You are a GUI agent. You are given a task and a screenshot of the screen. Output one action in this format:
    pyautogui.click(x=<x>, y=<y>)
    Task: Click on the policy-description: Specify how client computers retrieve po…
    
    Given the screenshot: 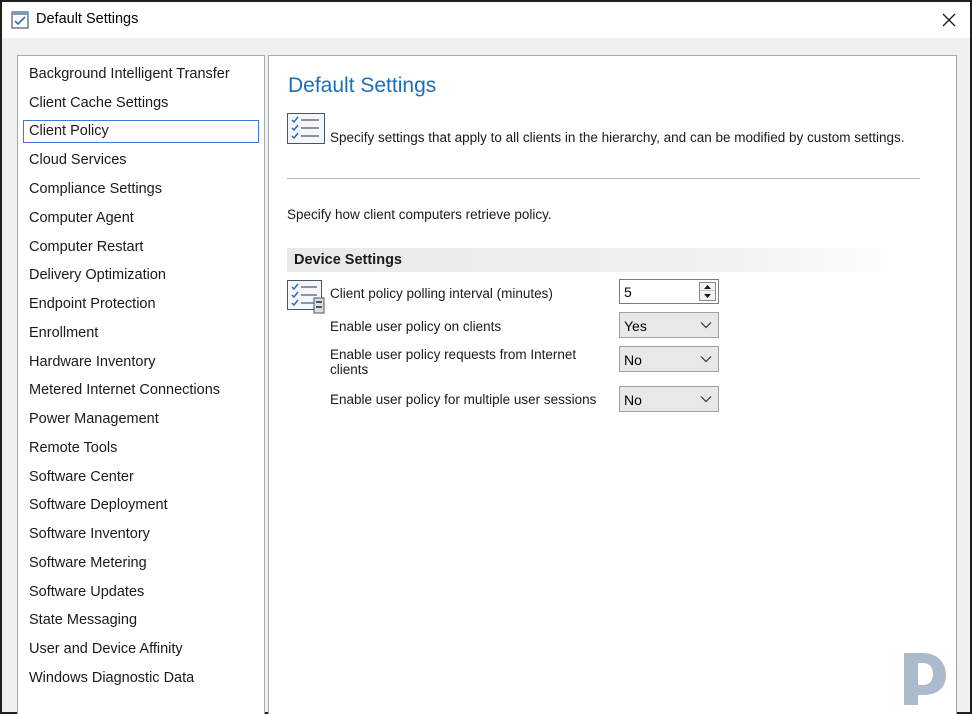 What is the action you would take?
    pyautogui.click(x=419, y=214)
    